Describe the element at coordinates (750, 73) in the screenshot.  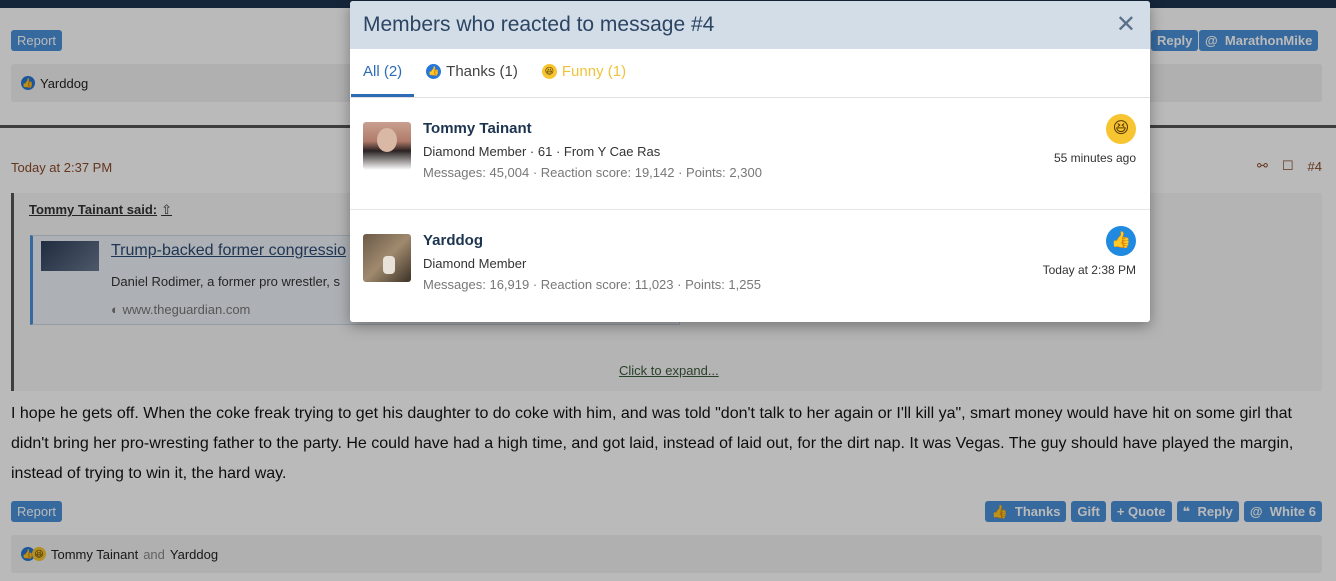
I see `reaction-tabs: All (2) 👍 Thanks (1) 😆 Funny (1)` at that location.